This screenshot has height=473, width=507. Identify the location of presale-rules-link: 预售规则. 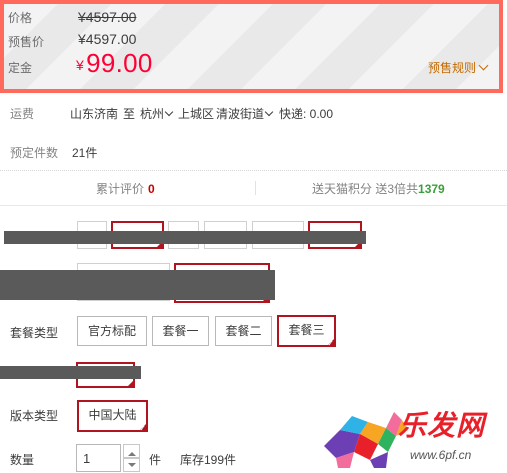
(458, 67).